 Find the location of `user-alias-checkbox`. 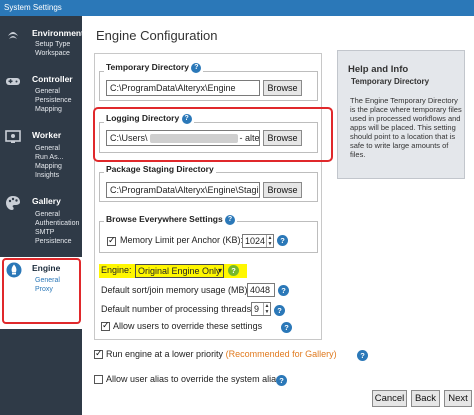

user-alias-checkbox is located at coordinates (98, 379).